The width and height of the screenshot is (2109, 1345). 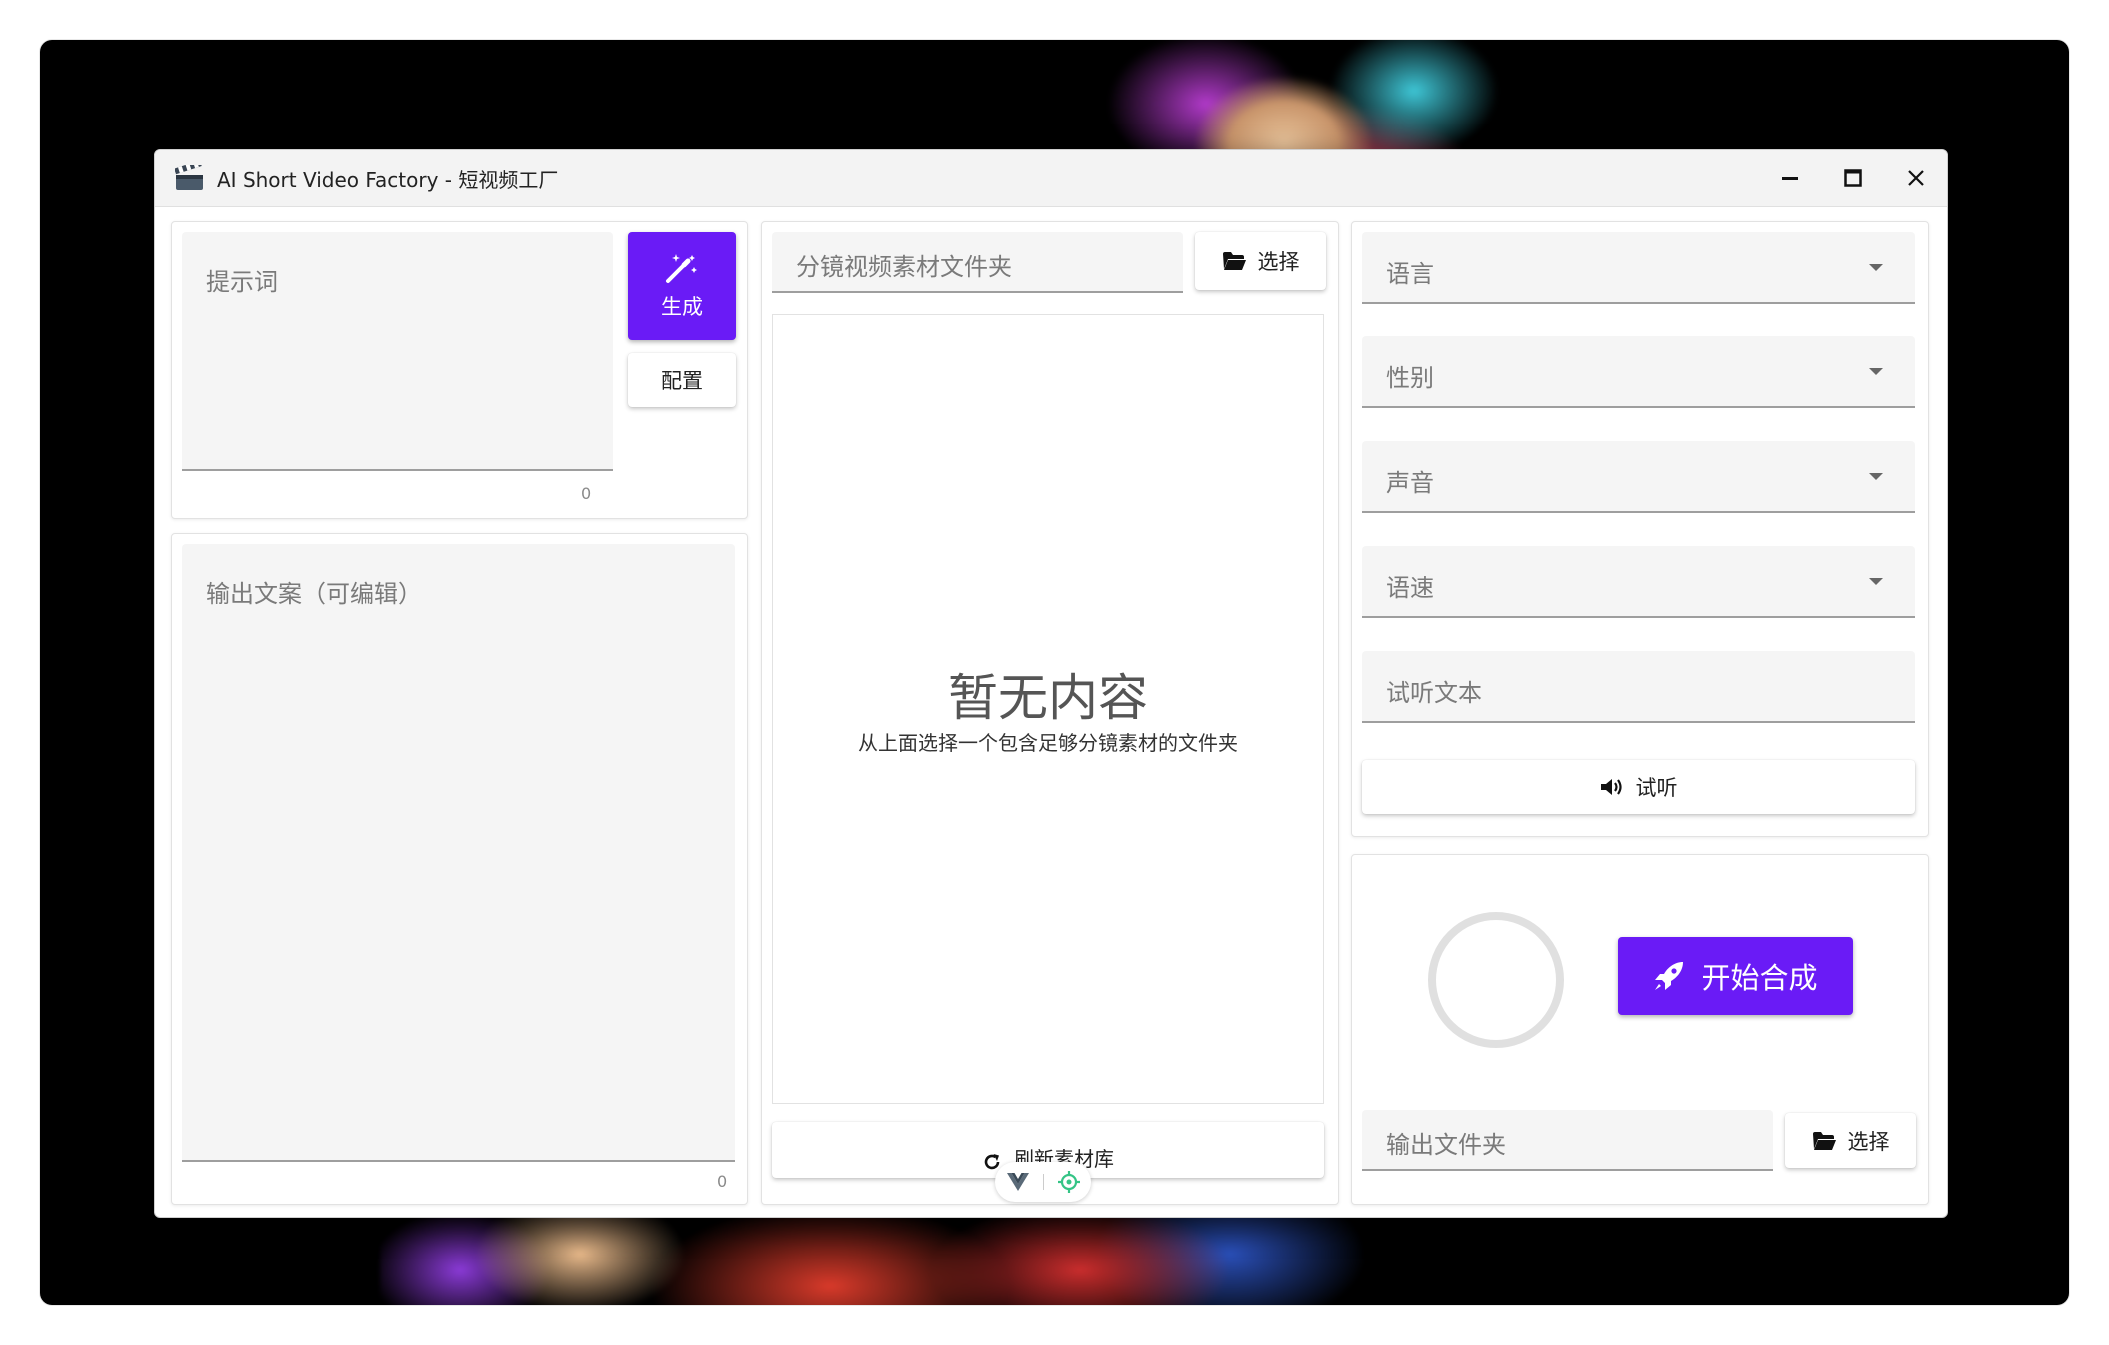 What do you see at coordinates (397, 351) in the screenshot?
I see `prompt-input: 提示词` at bounding box center [397, 351].